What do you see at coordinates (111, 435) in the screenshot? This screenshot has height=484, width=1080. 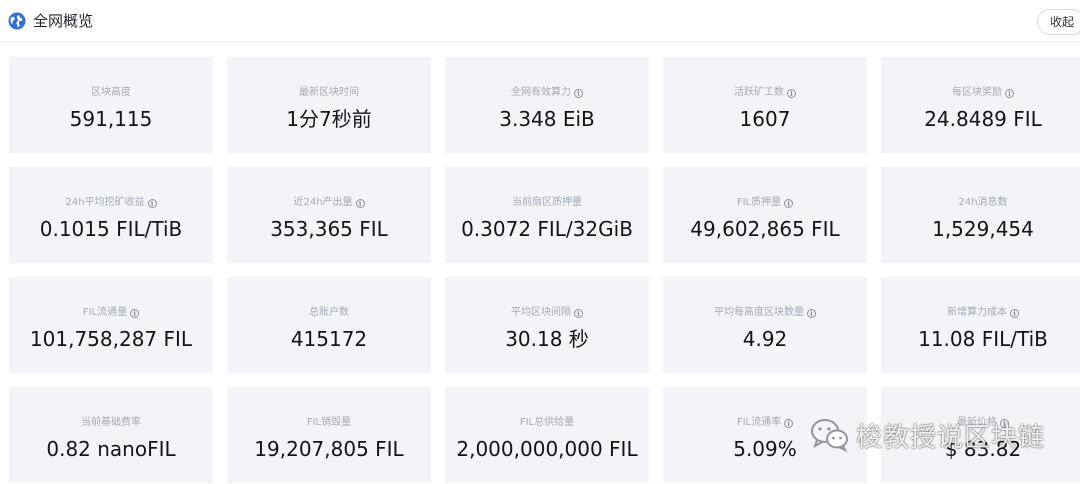 I see `stat-card: 当前基础费率 0.82 nanoFIL` at bounding box center [111, 435].